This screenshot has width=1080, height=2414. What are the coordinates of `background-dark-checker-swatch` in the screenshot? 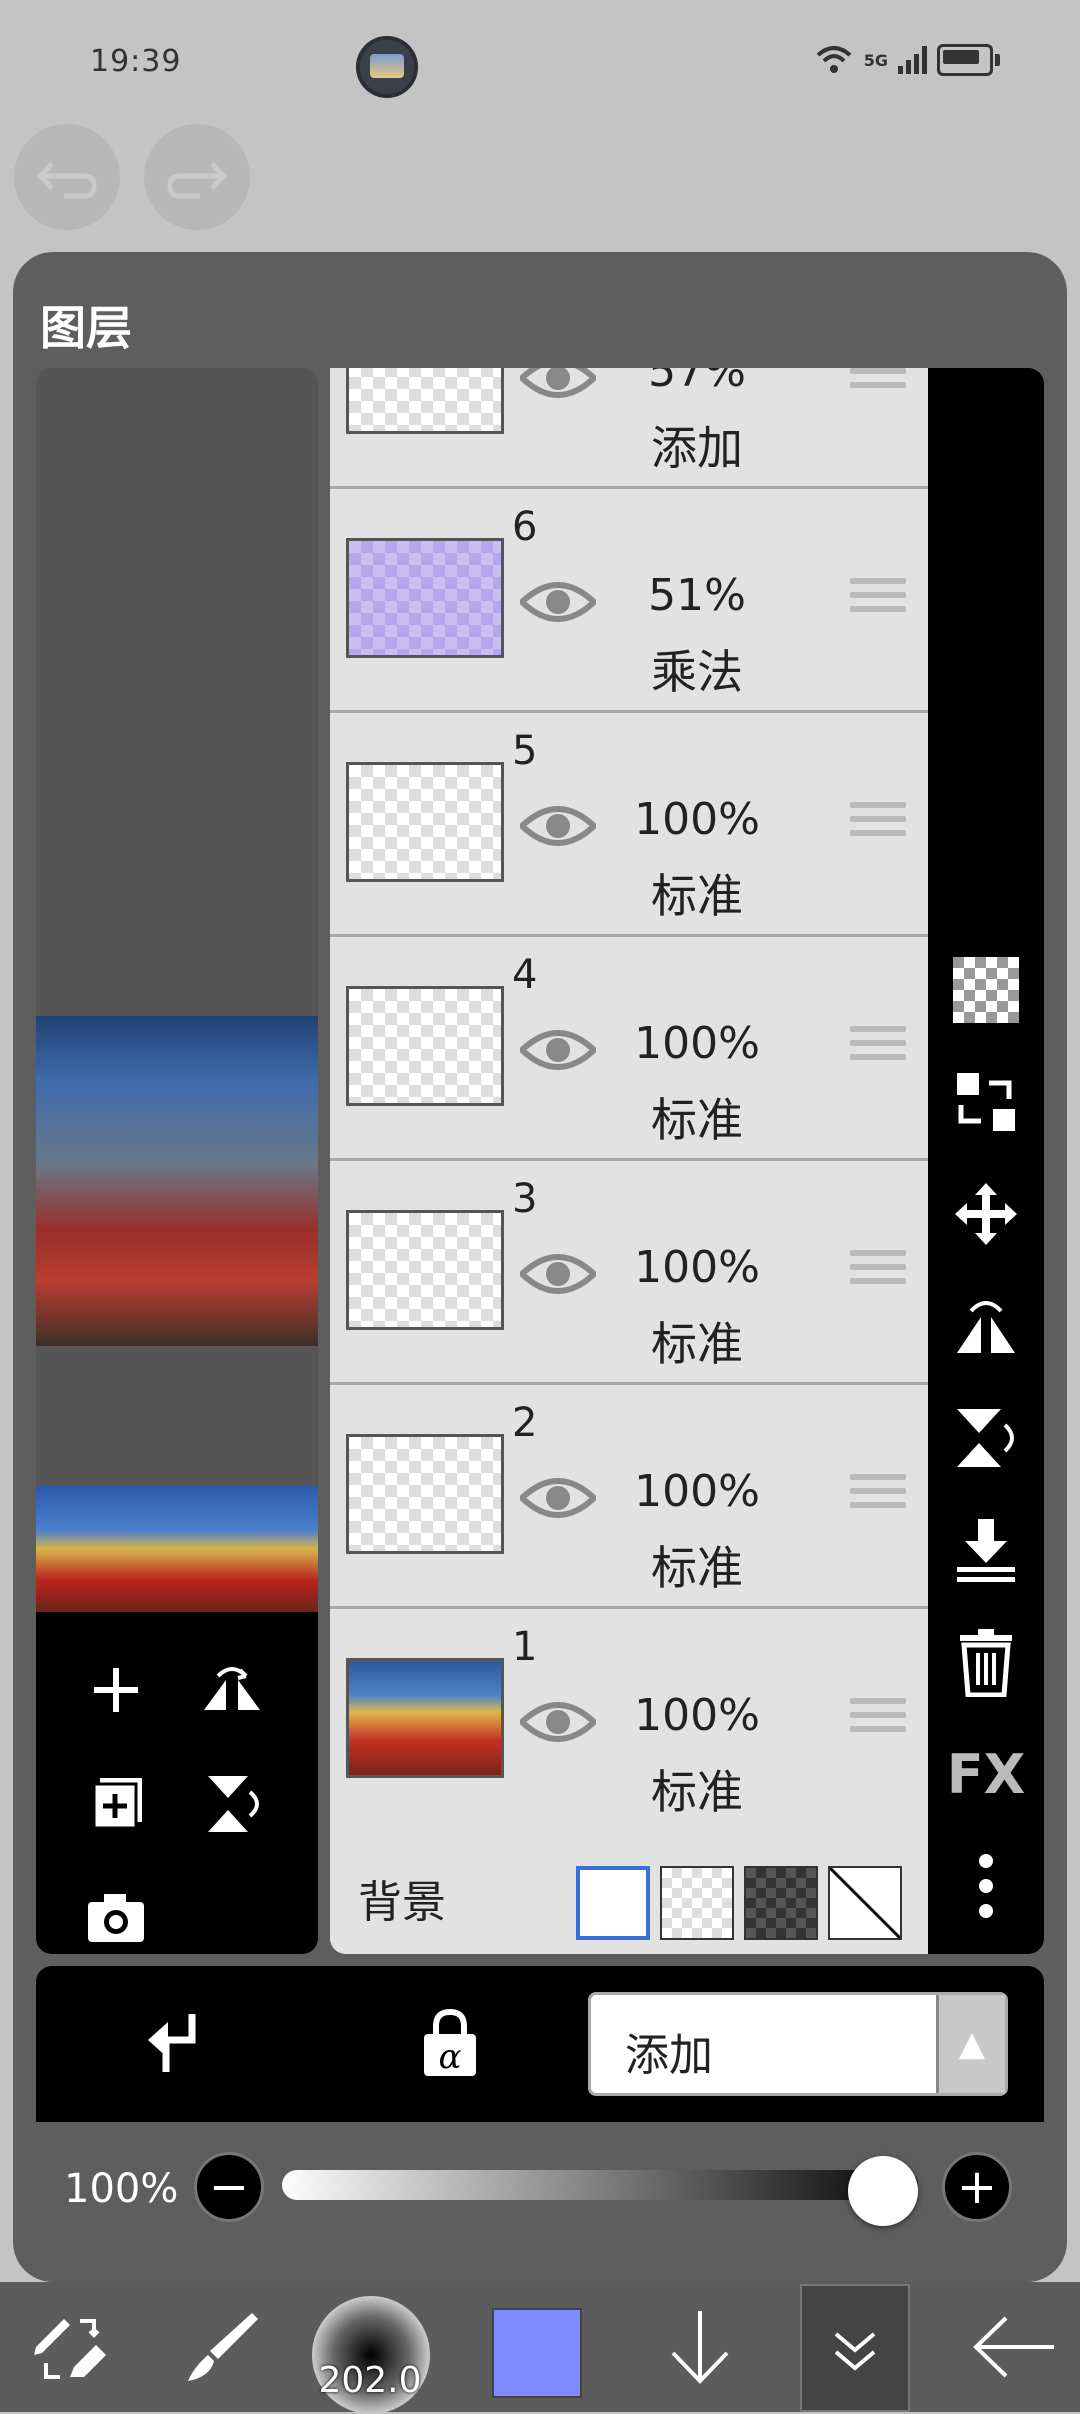 It's located at (781, 1903).